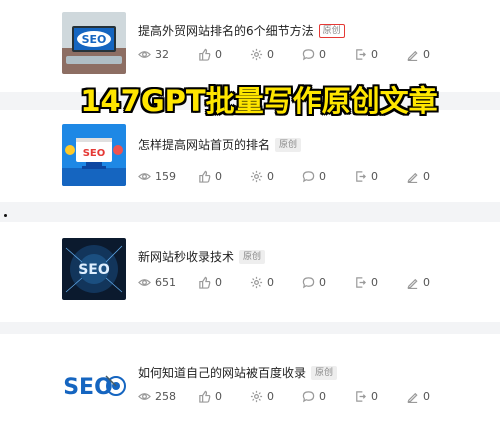  What do you see at coordinates (222, 372) in the screenshot?
I see `article-title: 如何知道自己的网站被百度收录` at bounding box center [222, 372].